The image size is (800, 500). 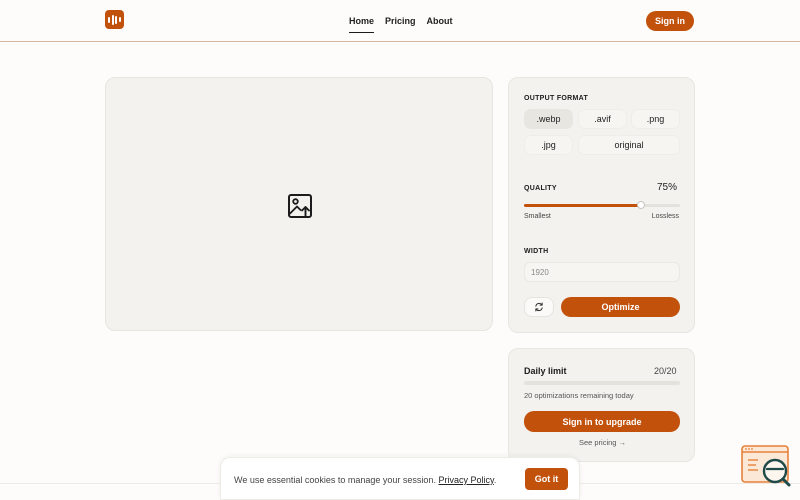 I want to click on see-pricing-link: See pricing →, so click(x=602, y=442).